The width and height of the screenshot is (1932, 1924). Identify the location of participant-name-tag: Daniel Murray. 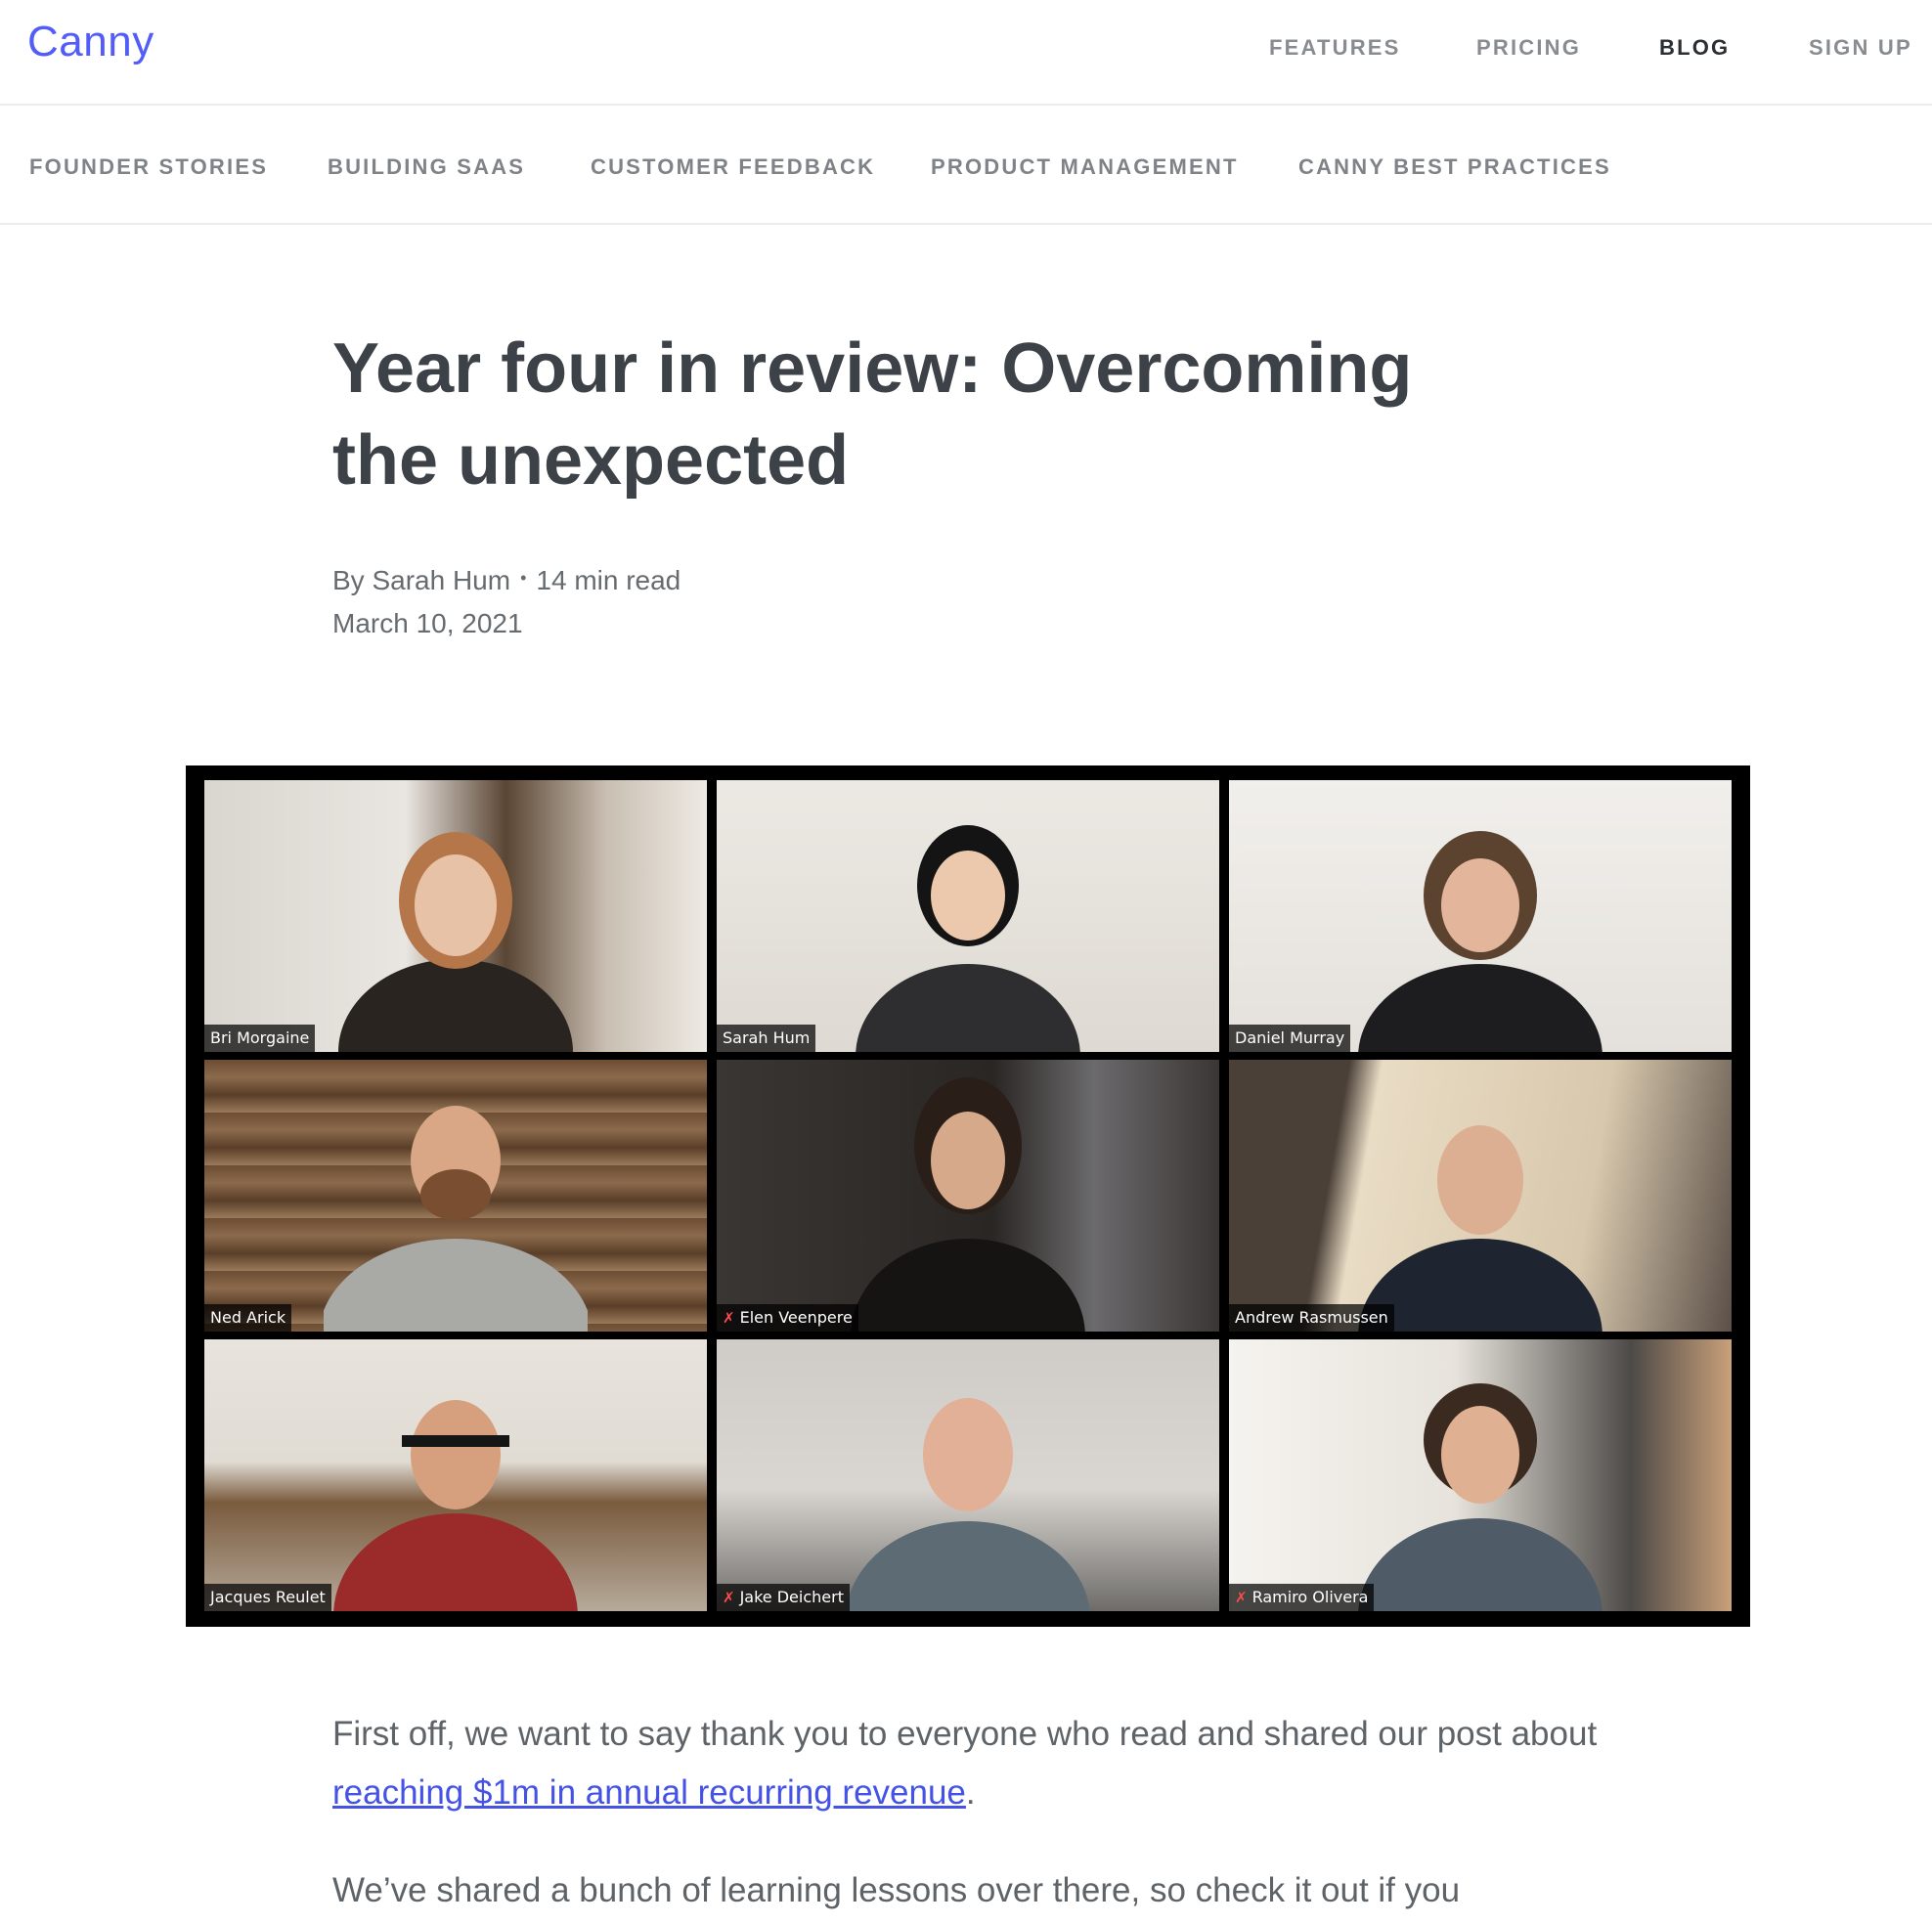
(1290, 1038).